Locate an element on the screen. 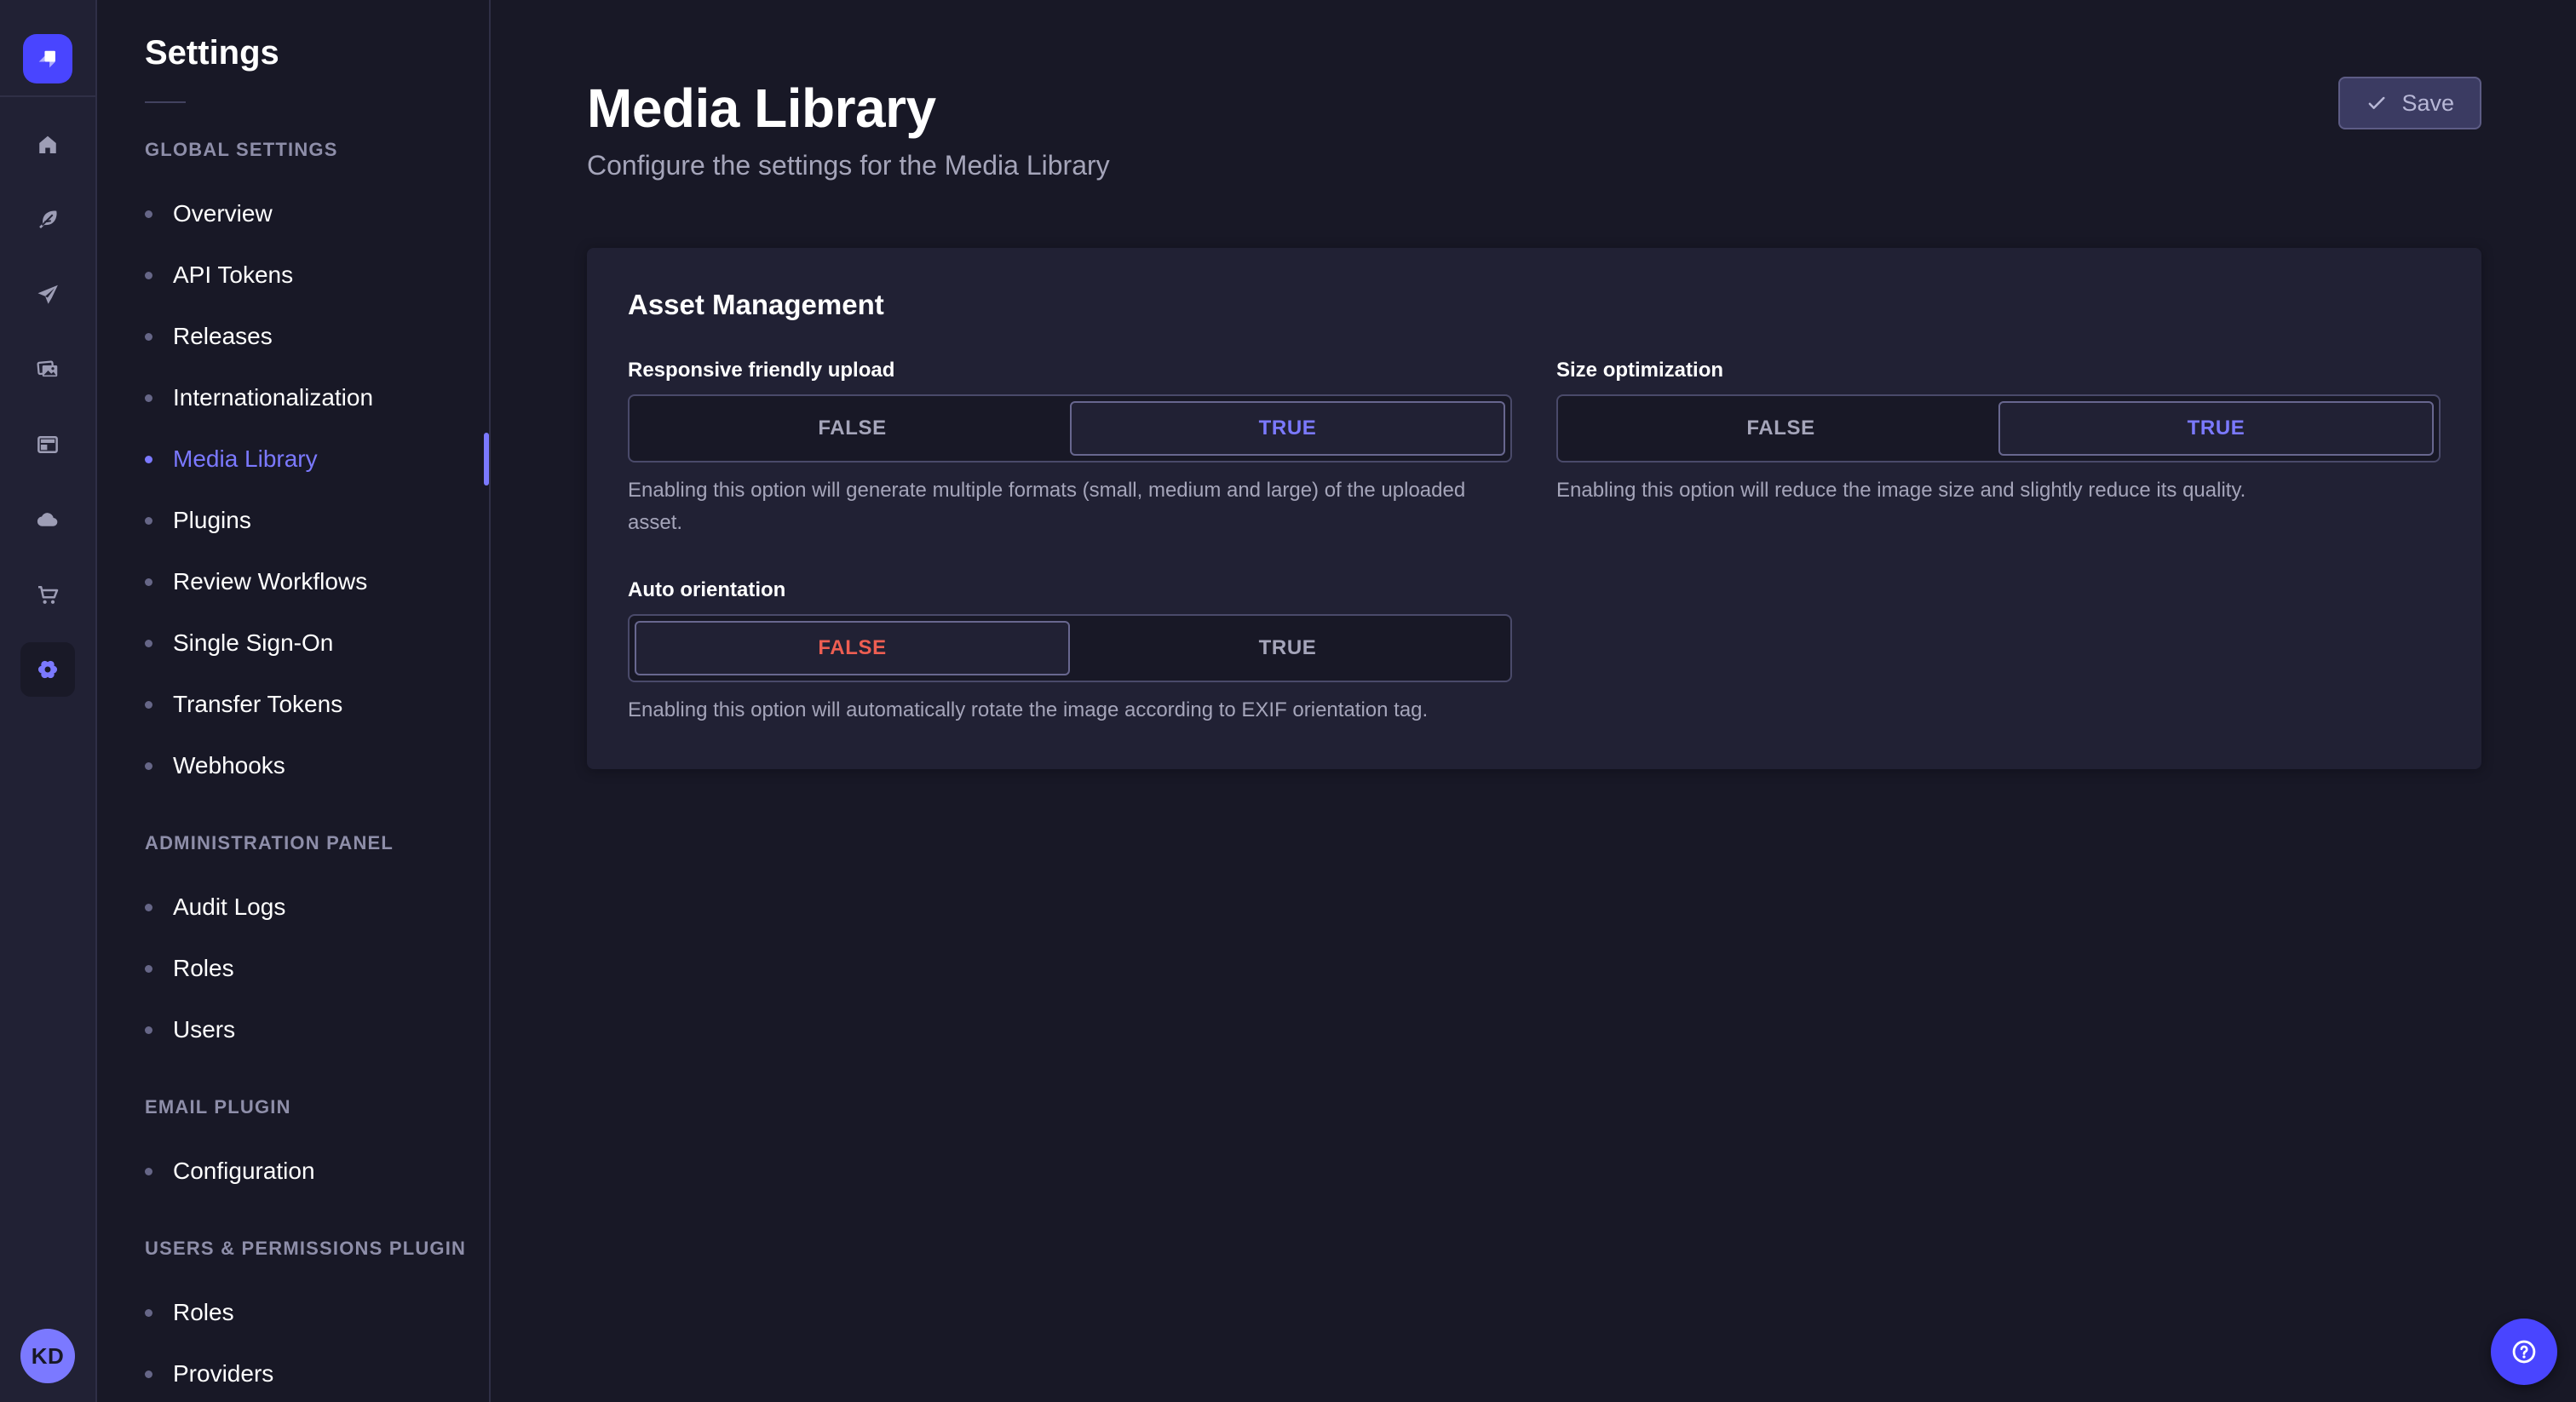 The width and height of the screenshot is (2576, 1402). nav-list-email-plugin: Configuration is located at coordinates (293, 1171).